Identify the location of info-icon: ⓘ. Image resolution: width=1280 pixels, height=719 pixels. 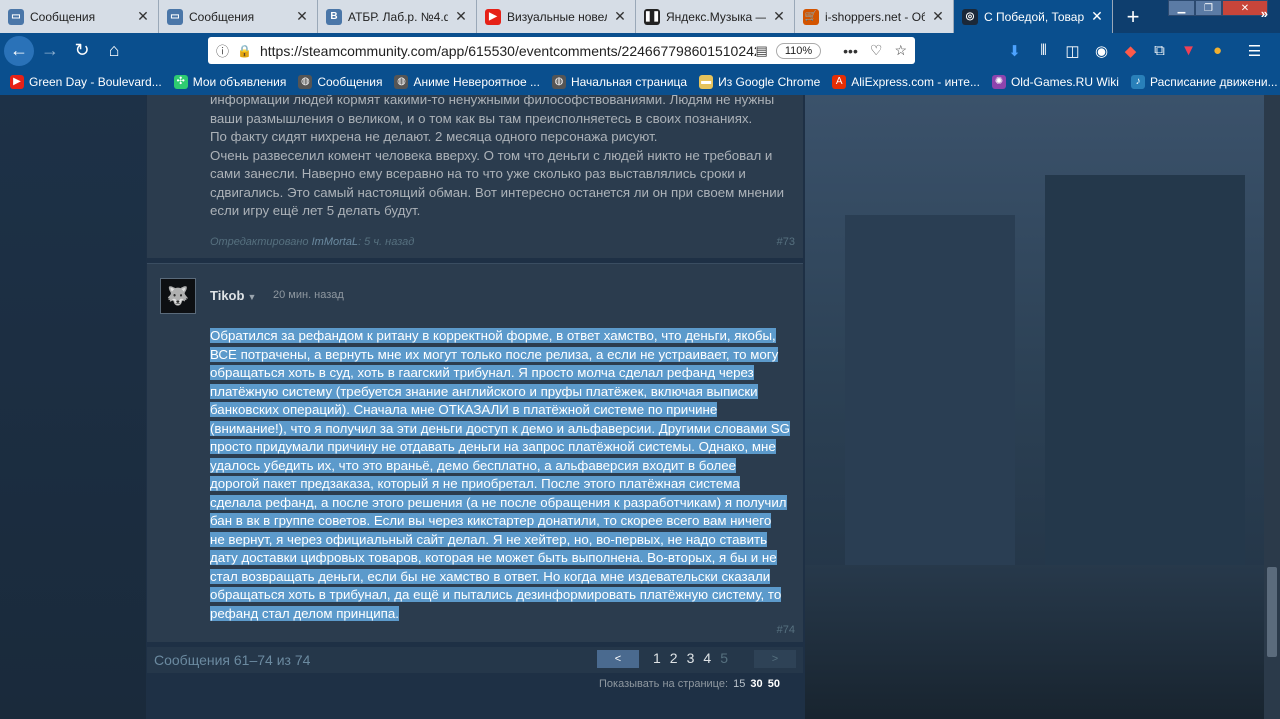
(222, 50).